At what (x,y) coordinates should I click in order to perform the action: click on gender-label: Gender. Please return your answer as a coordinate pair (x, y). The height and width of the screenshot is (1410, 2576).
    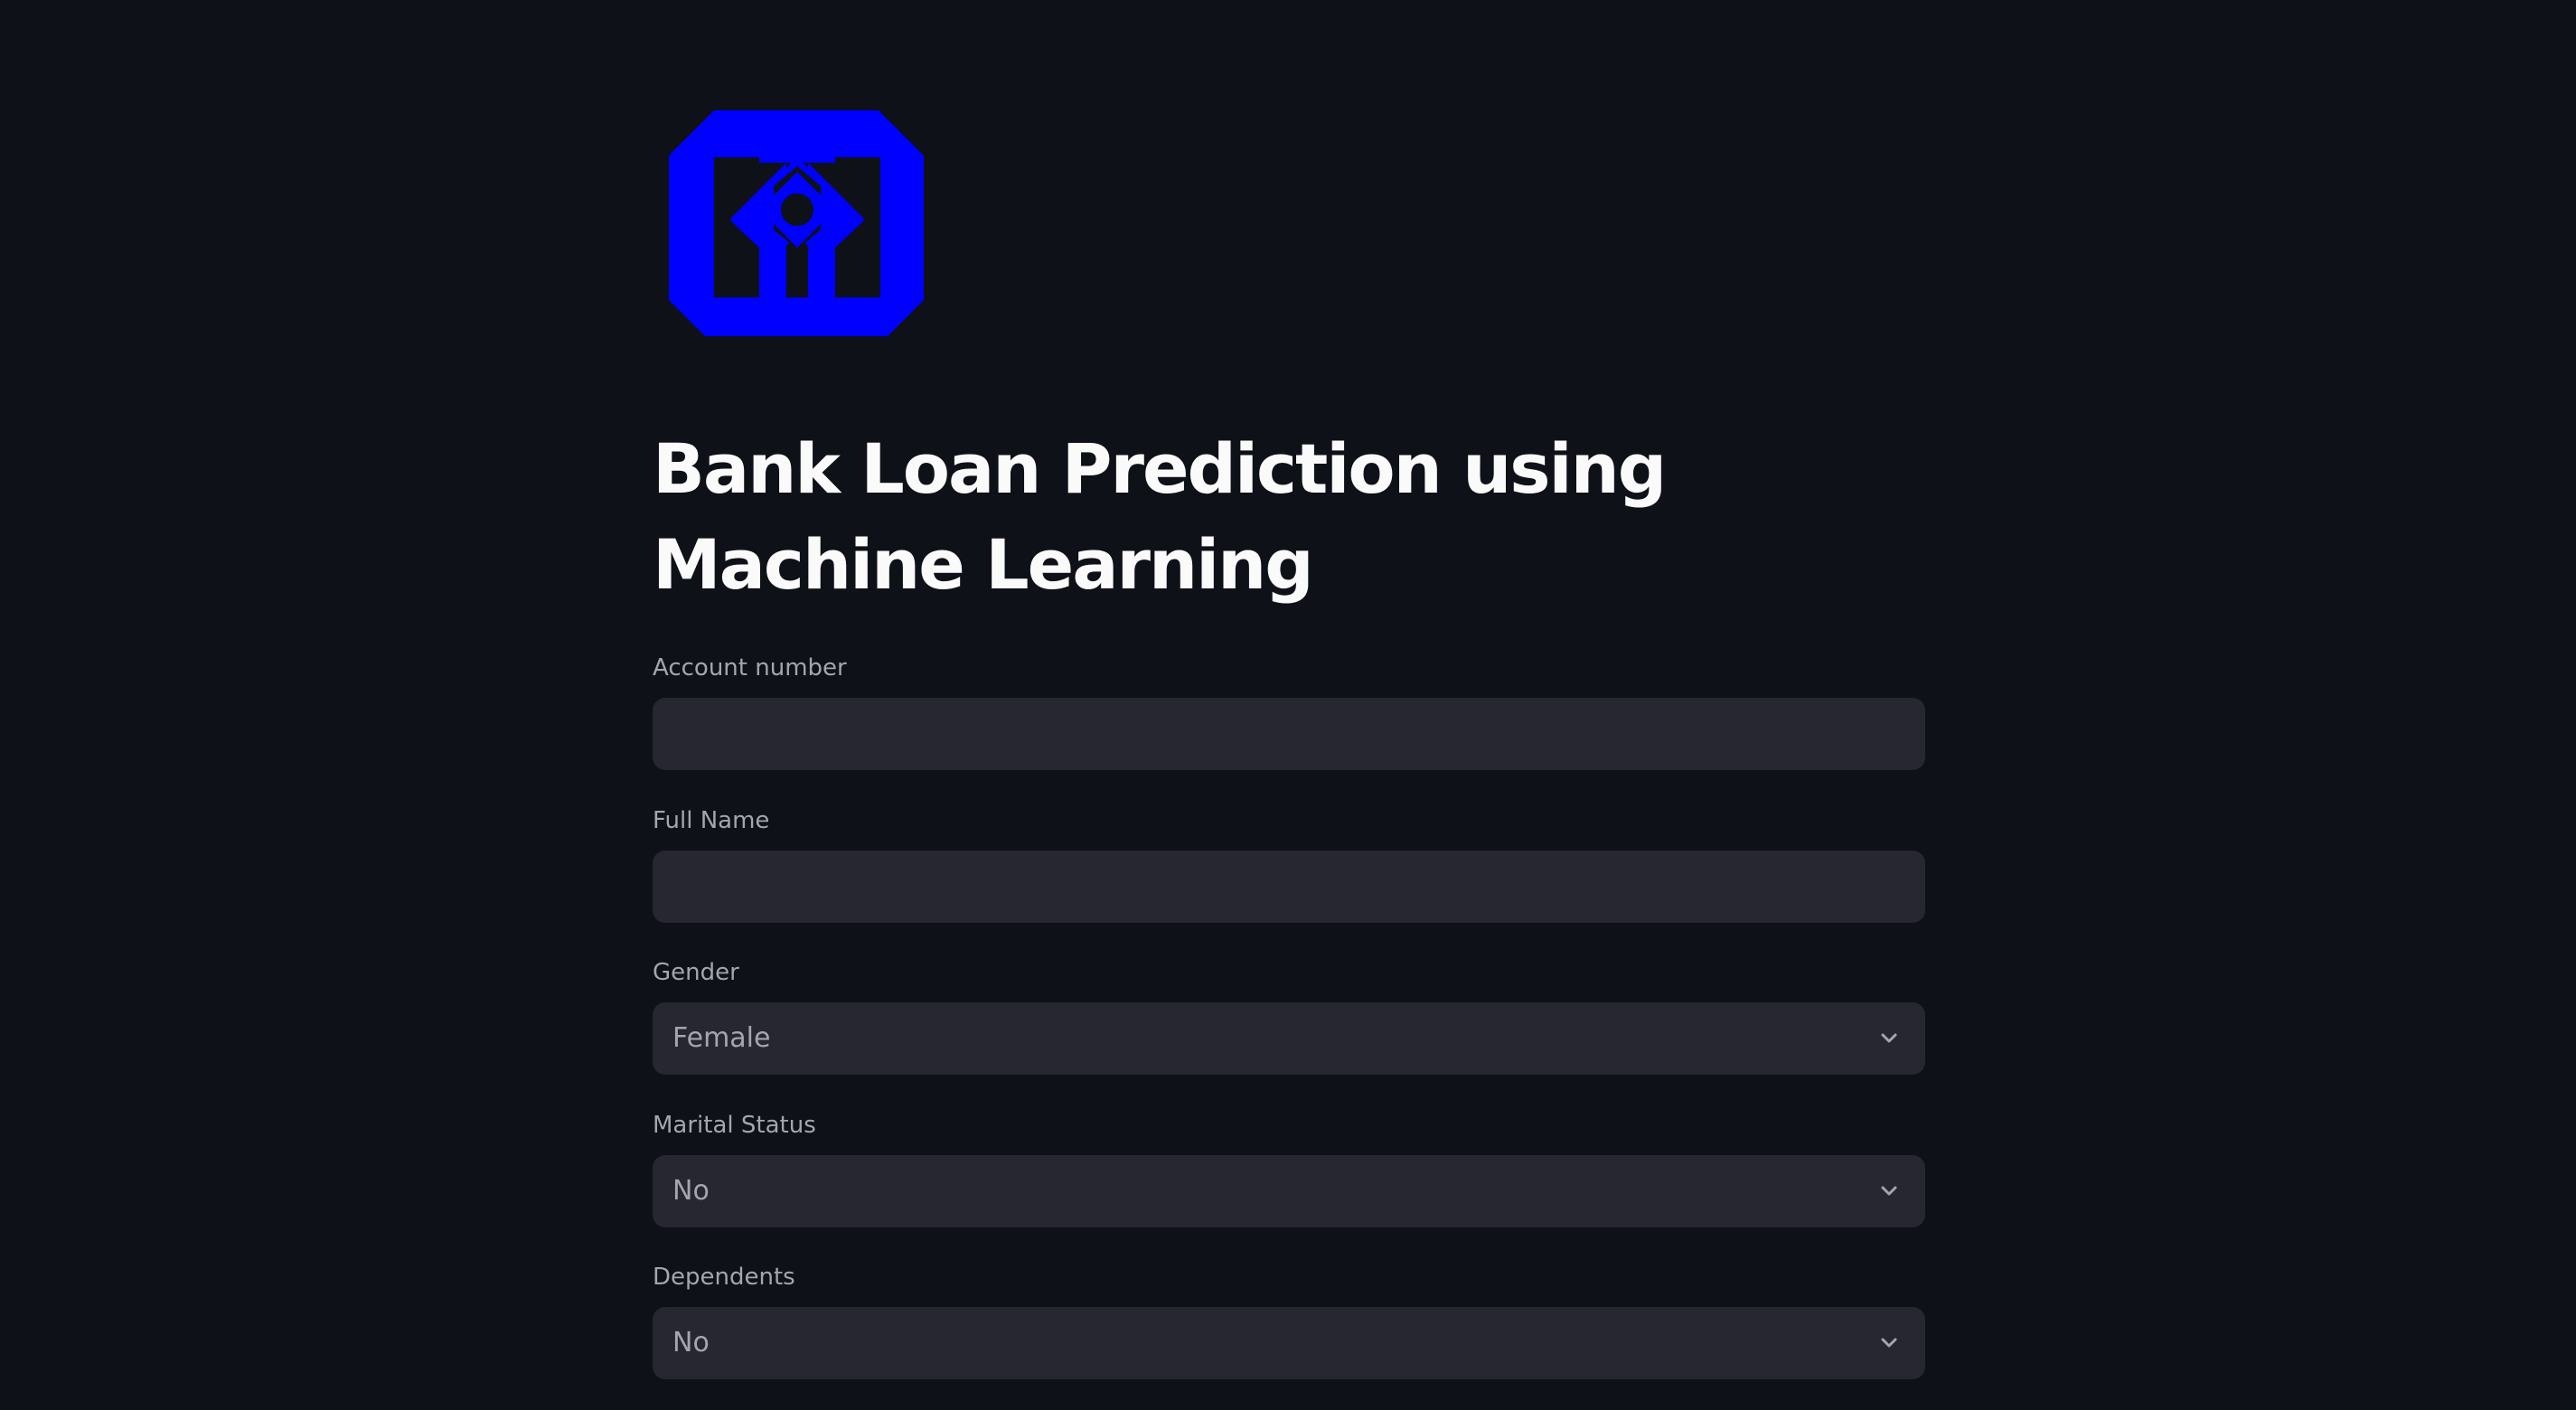
    Looking at the image, I should click on (696, 972).